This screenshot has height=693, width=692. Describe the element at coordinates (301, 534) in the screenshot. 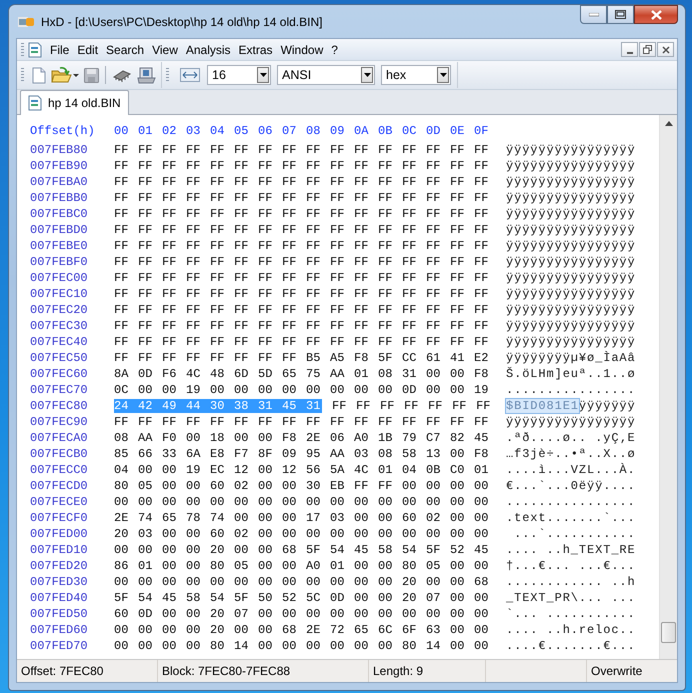

I see `hex-bytes: 20 03 00 00 60 02 00 00 00 00 00 00 00 00 00 00` at that location.